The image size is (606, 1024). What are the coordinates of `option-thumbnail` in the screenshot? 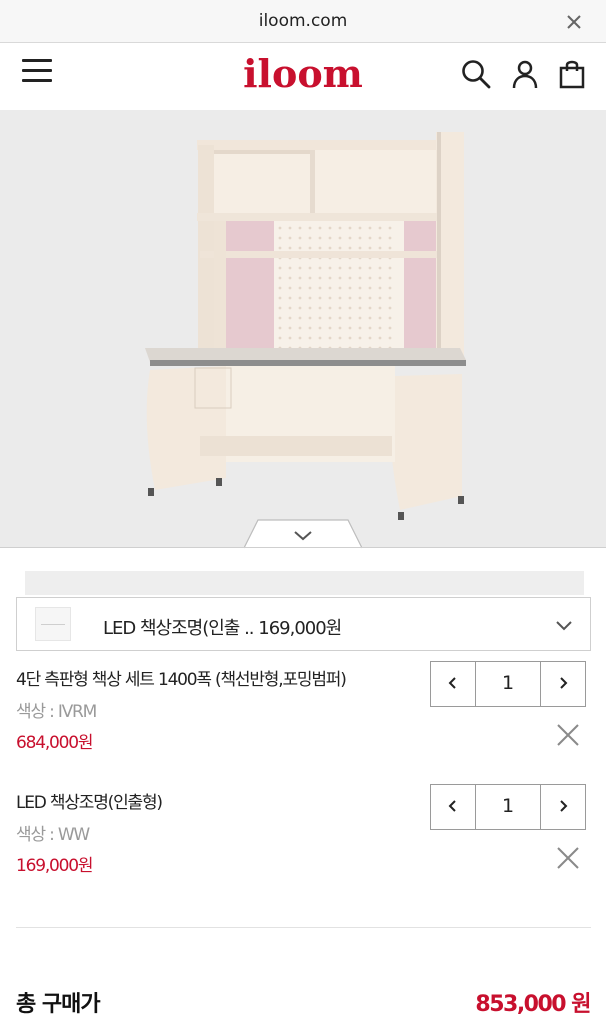 It's located at (53, 624).